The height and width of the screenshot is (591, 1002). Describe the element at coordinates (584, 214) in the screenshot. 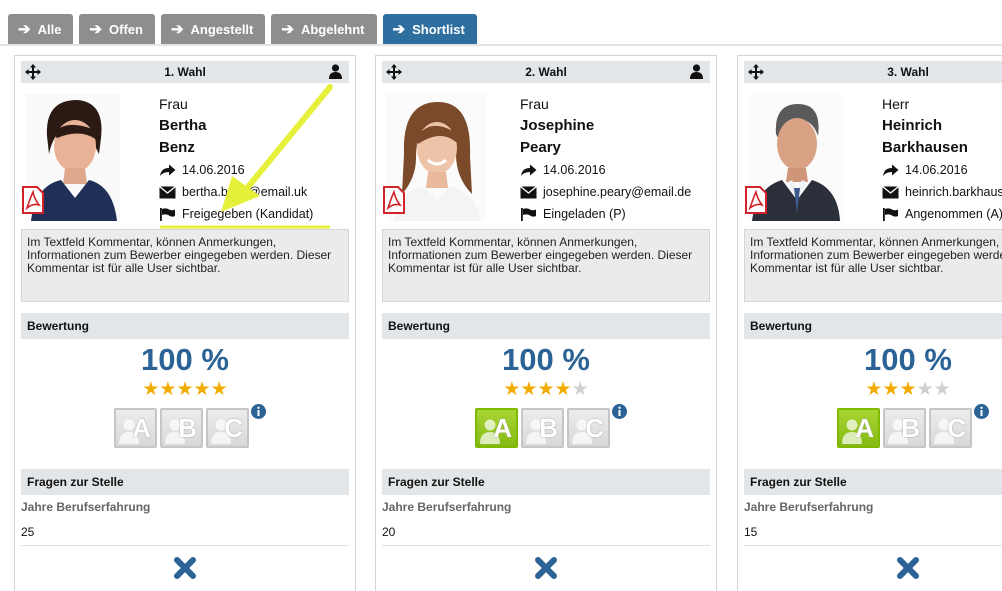

I see `status-text: Eingeladen (P)` at that location.